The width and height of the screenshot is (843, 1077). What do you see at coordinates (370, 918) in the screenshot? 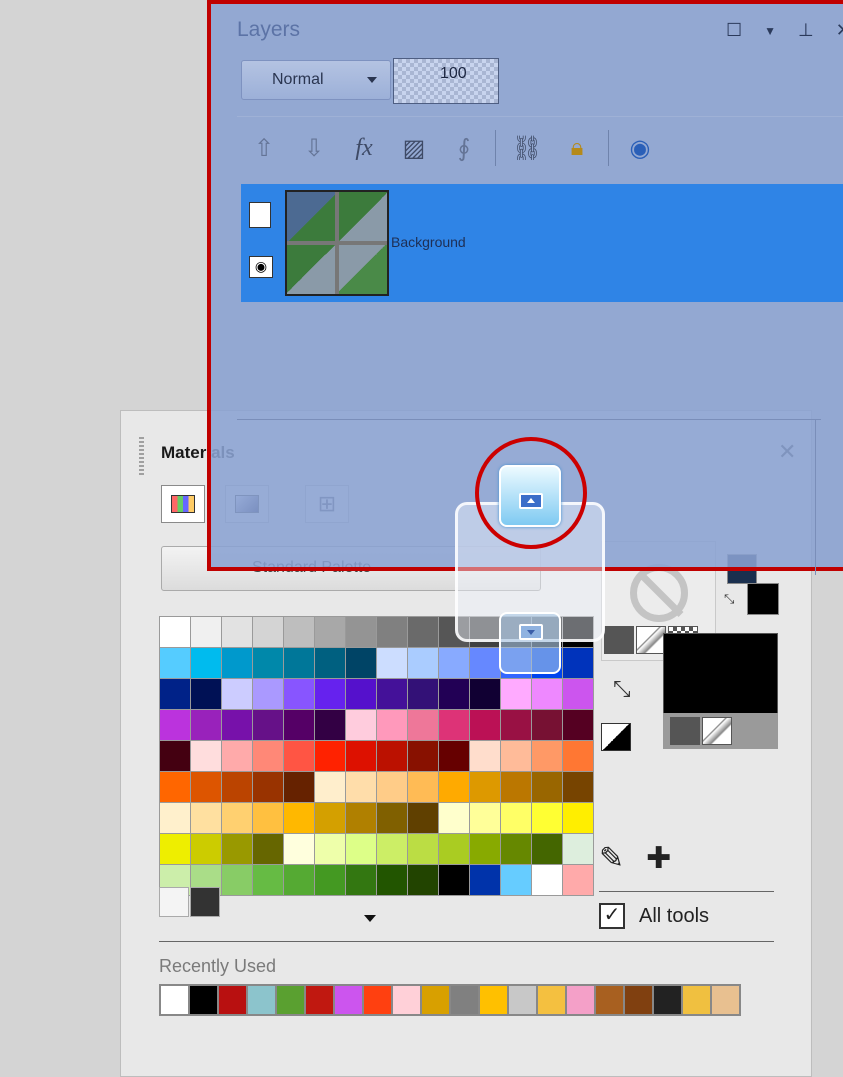
I see `chevron-down-icon` at bounding box center [370, 918].